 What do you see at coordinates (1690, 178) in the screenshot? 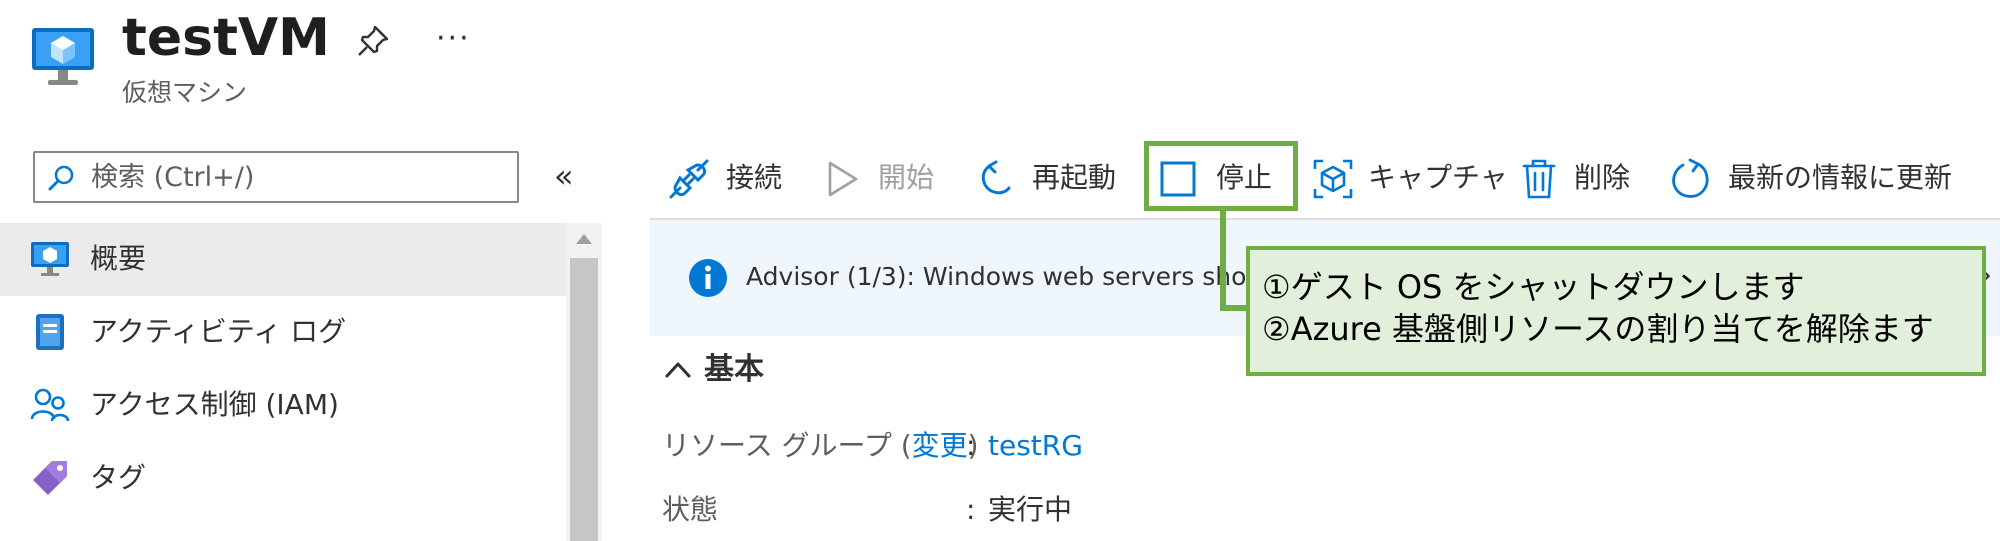
I see `refresh-icon` at bounding box center [1690, 178].